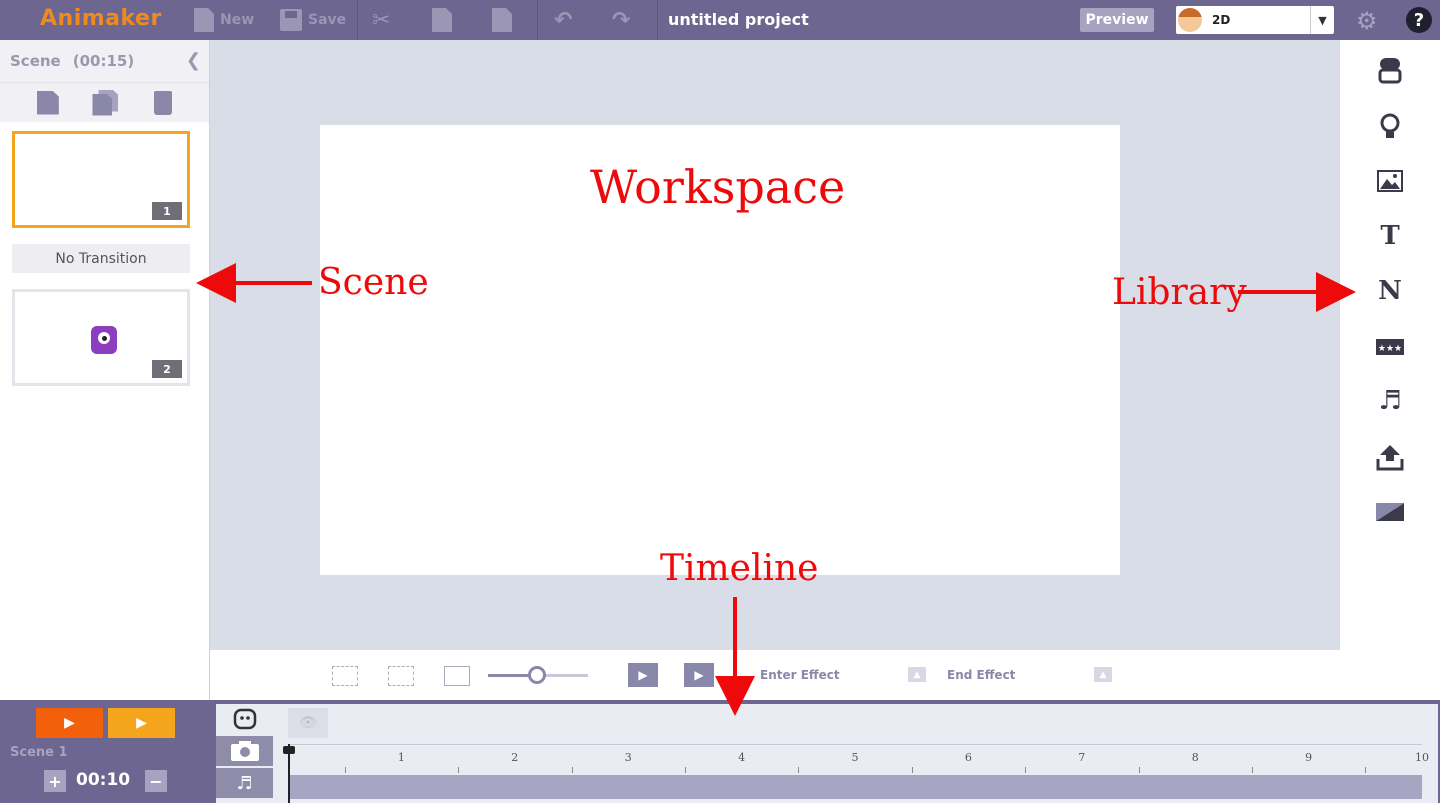  I want to click on scene-panel-header: Scene (00:15) ❮, so click(104, 61).